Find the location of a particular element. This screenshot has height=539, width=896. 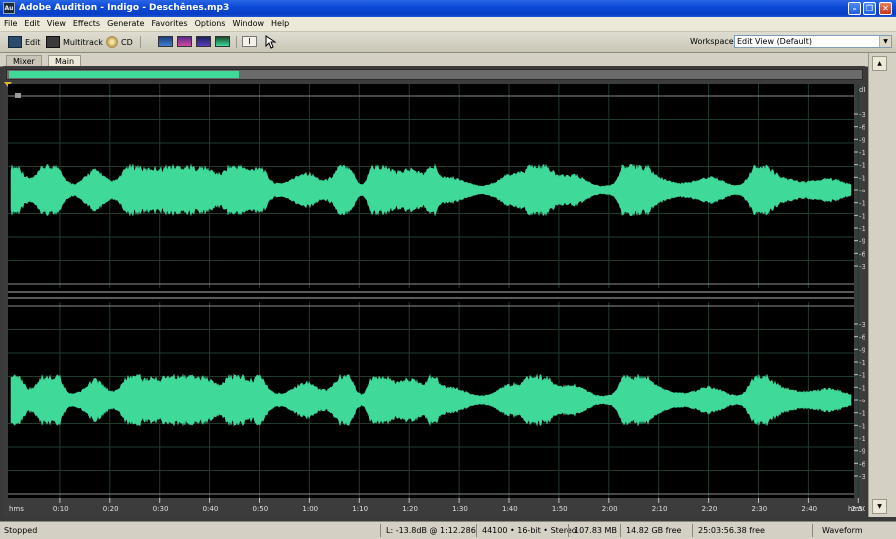

time-free: 25:03:56.38 free is located at coordinates (731, 530).